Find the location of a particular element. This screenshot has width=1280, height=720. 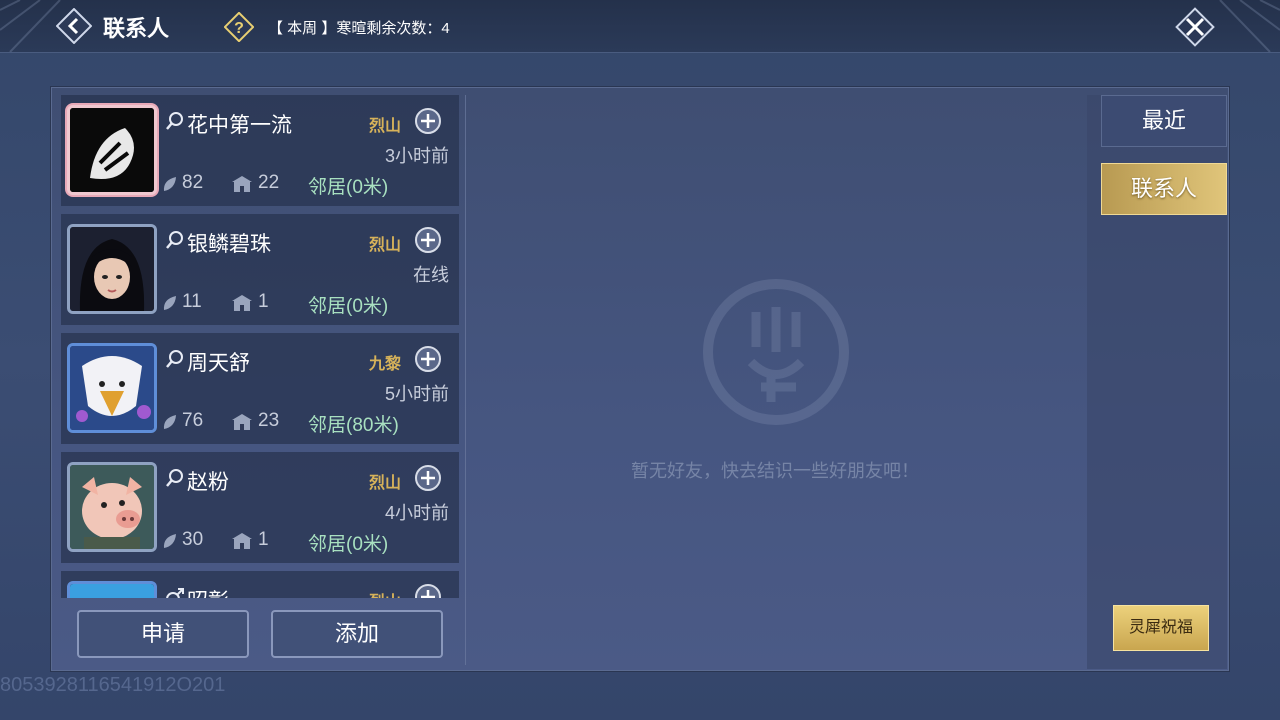

page-title: 联系人 is located at coordinates (136, 28).